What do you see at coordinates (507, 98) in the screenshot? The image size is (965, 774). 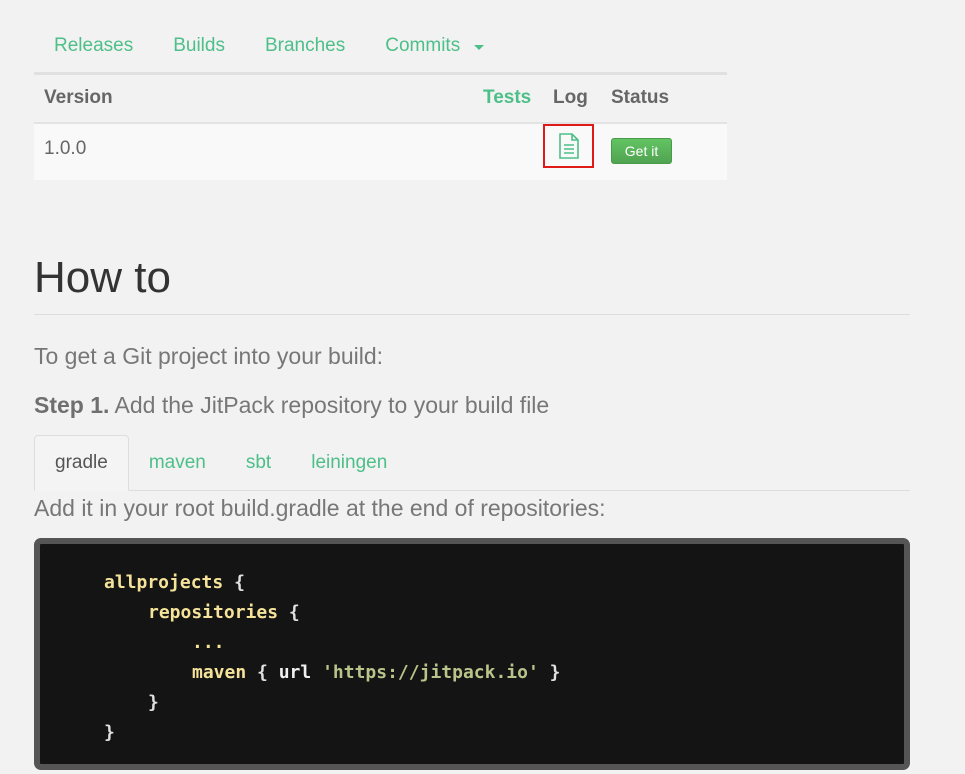 I see `header-tests: Tests` at bounding box center [507, 98].